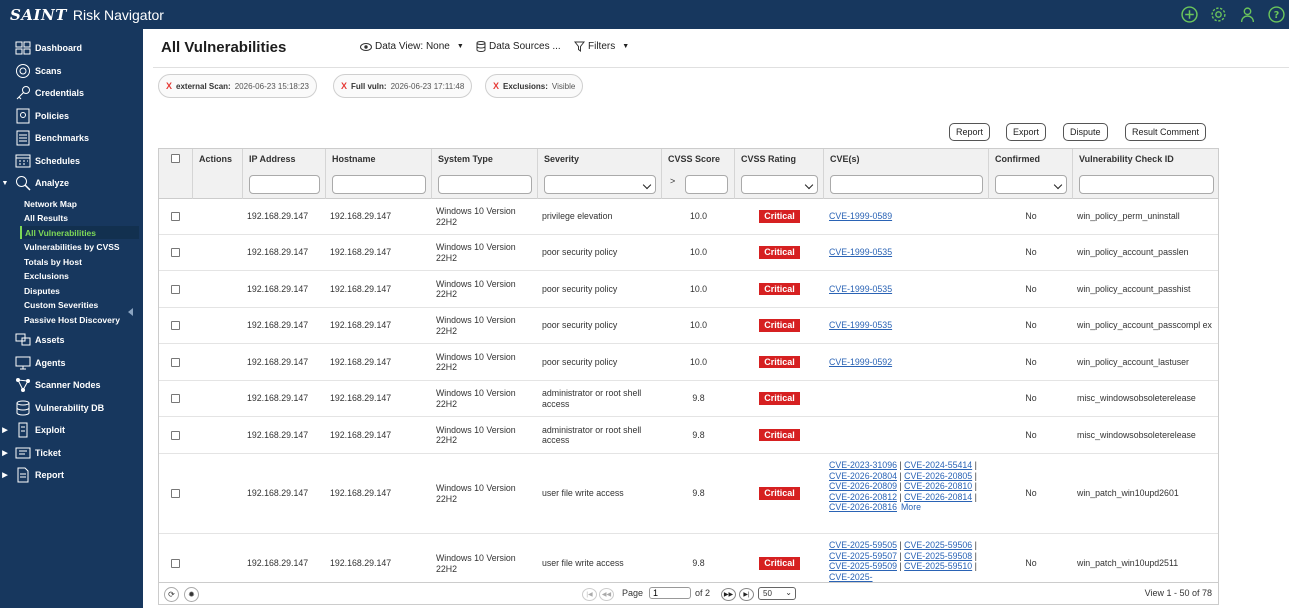 This screenshot has height=608, width=1289. I want to click on header-cvss-score: CVSS Score >, so click(698, 174).